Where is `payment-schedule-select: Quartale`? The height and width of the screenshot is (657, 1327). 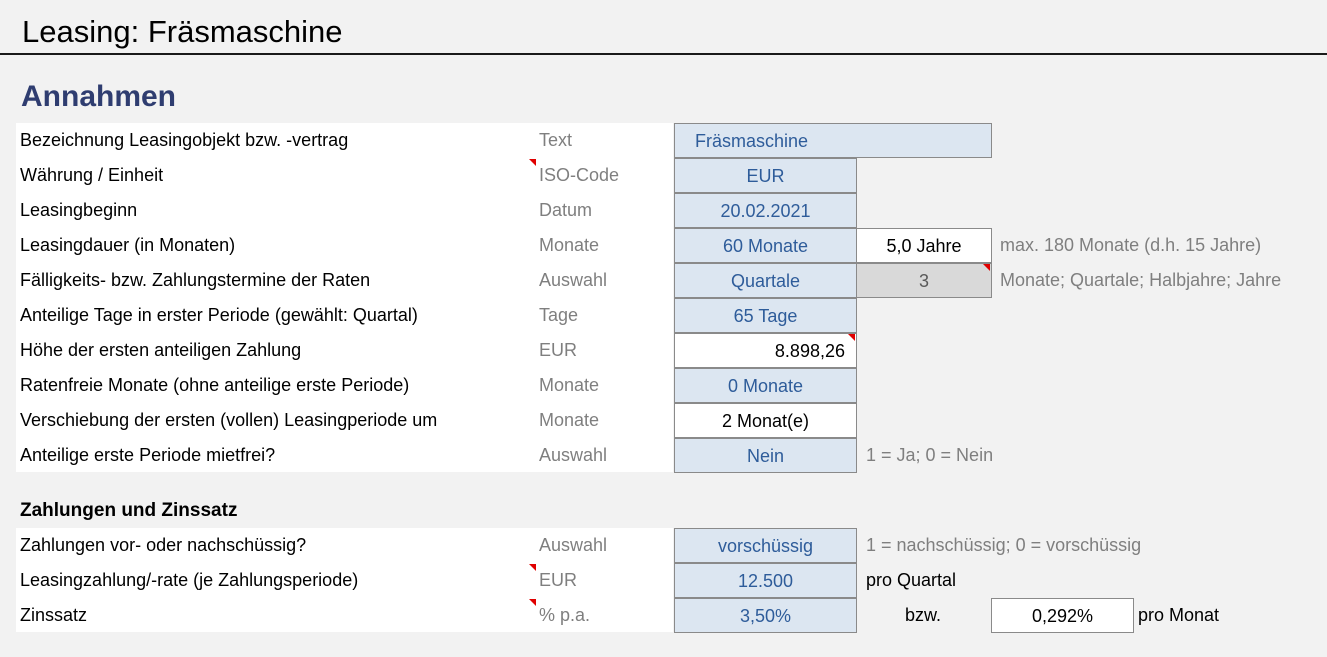
payment-schedule-select: Quartale is located at coordinates (765, 280).